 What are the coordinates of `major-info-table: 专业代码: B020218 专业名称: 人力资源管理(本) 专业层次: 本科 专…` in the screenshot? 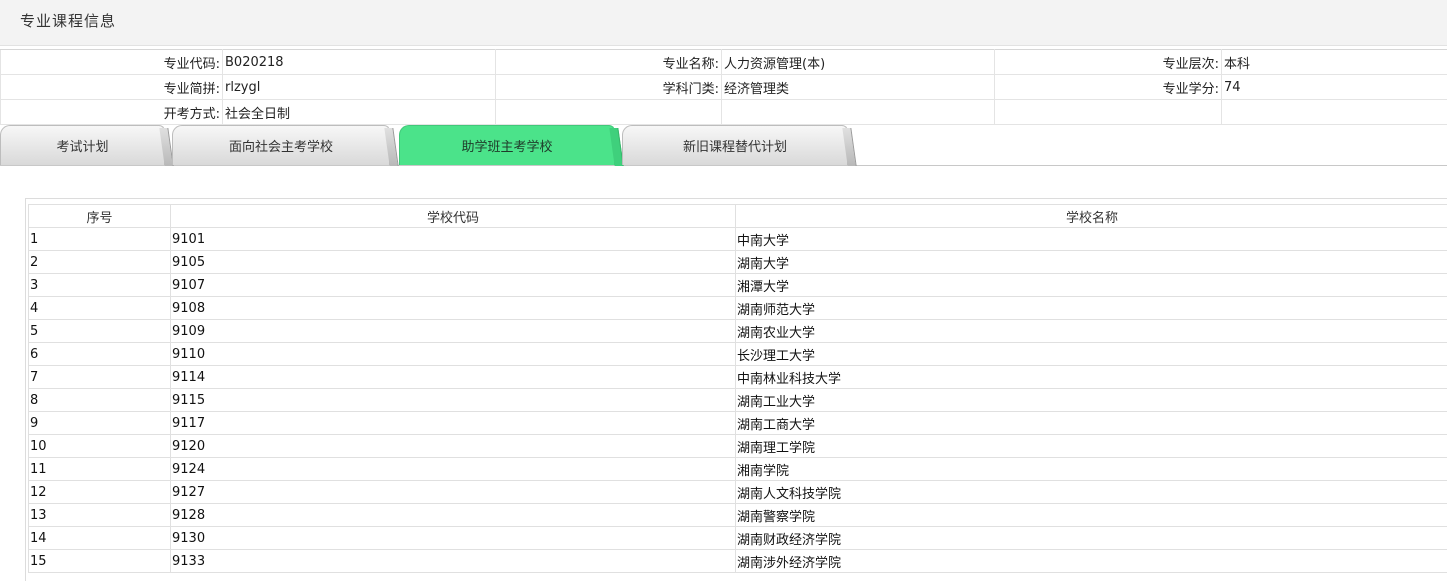 It's located at (723, 87).